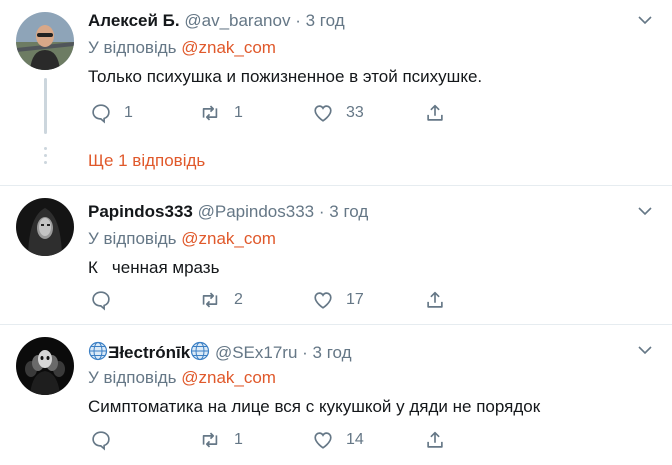  I want to click on show-more-replies-link: Ще 1 відповідь, so click(146, 161).